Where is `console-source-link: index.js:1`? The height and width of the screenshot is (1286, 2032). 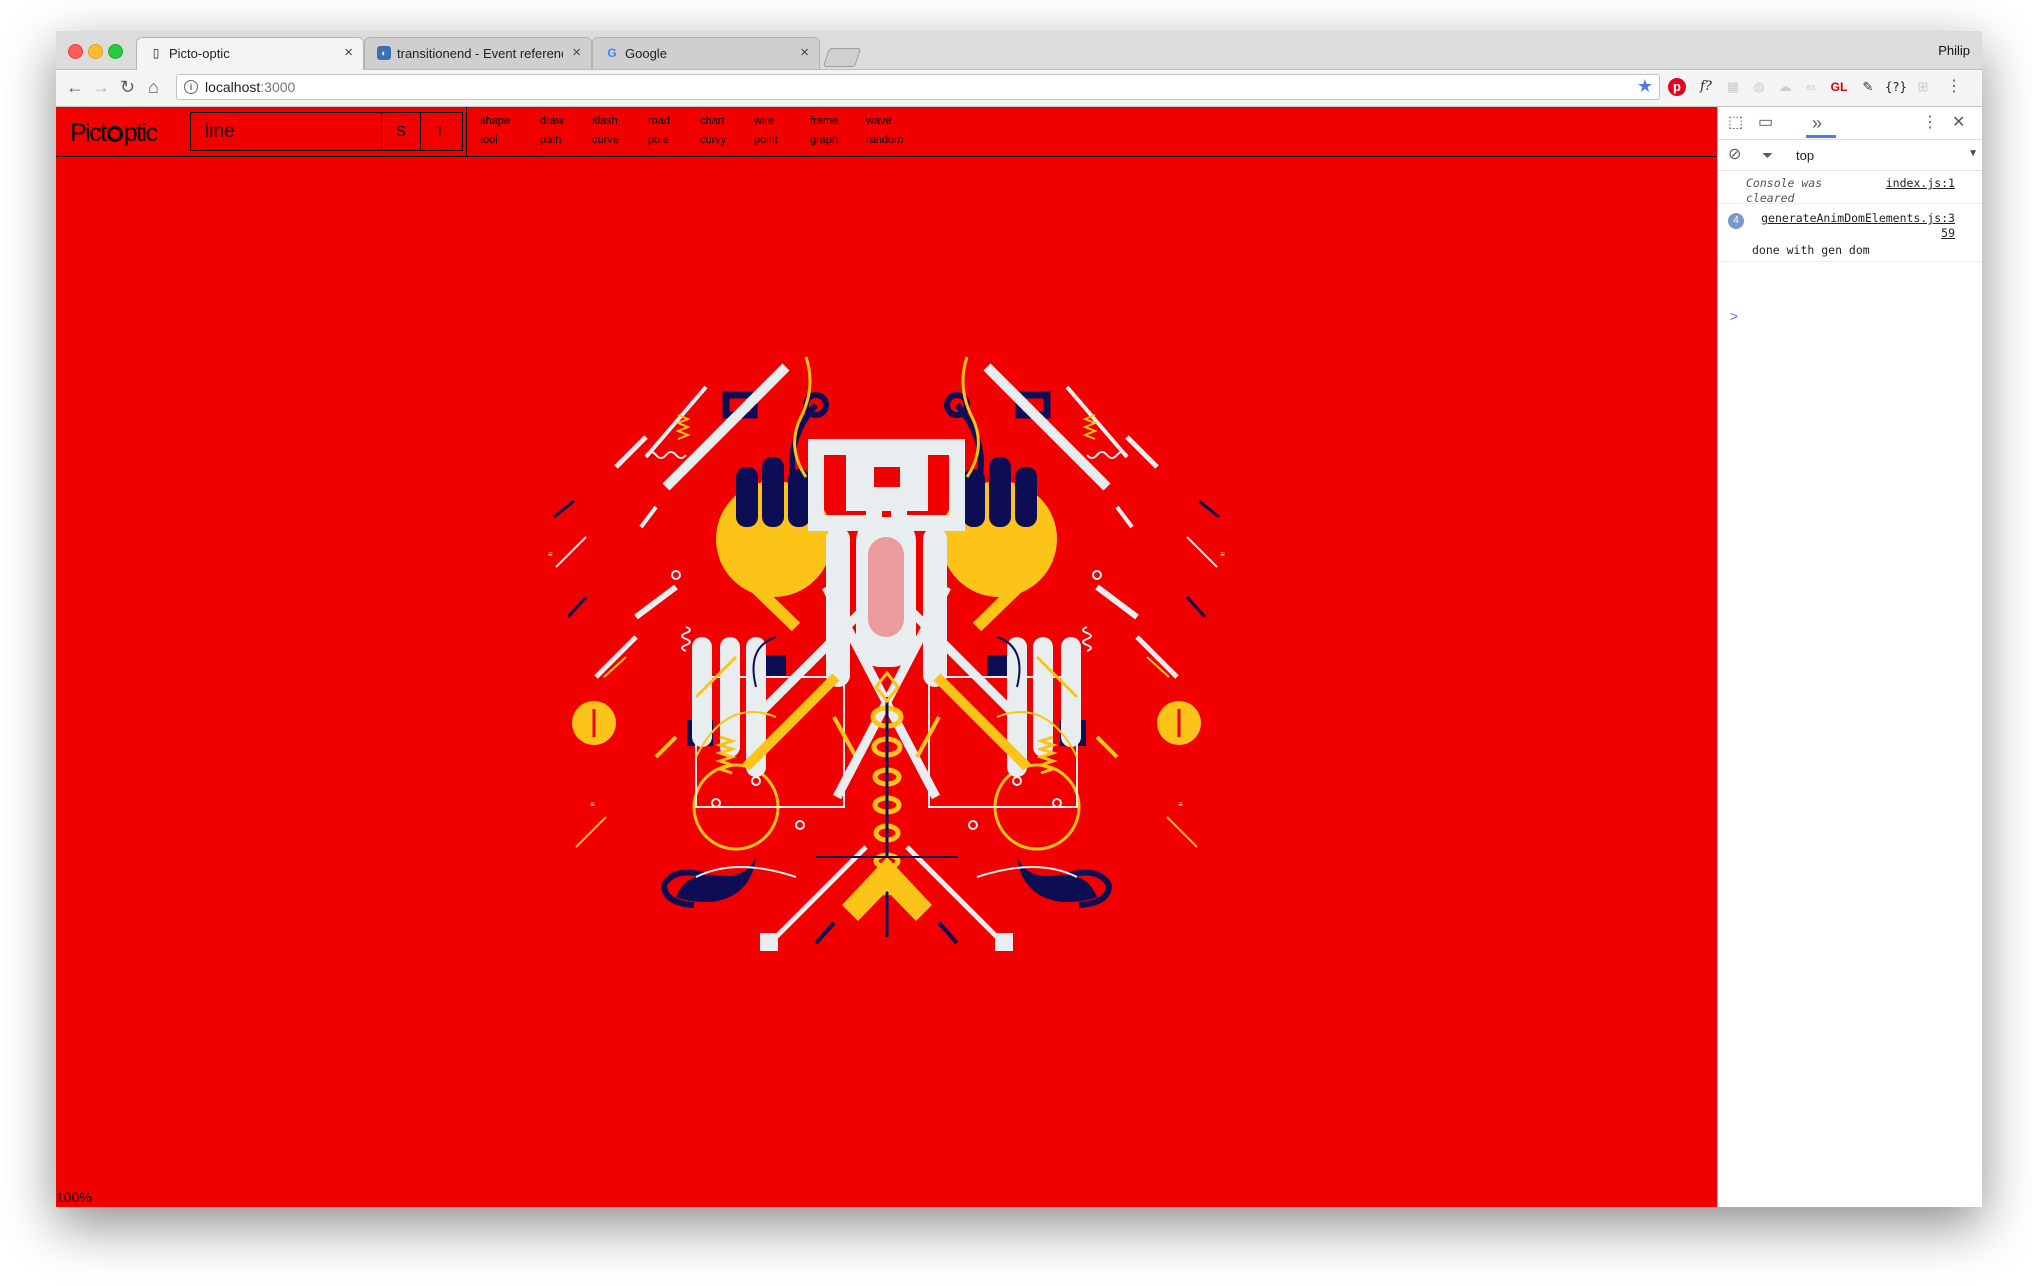 console-source-link: index.js:1 is located at coordinates (1920, 183).